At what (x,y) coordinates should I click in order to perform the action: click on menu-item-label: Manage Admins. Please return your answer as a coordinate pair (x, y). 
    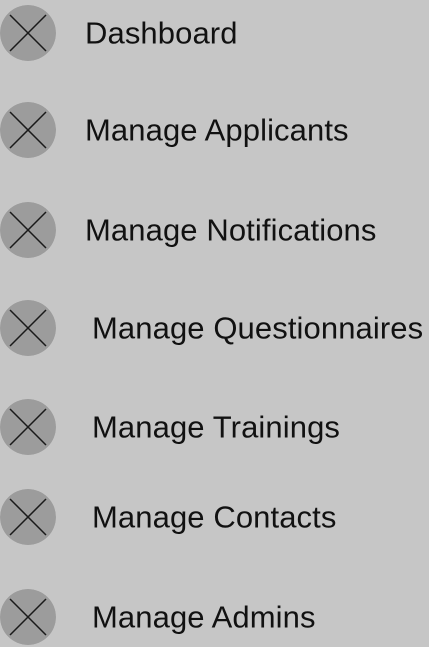
    Looking at the image, I should click on (204, 617).